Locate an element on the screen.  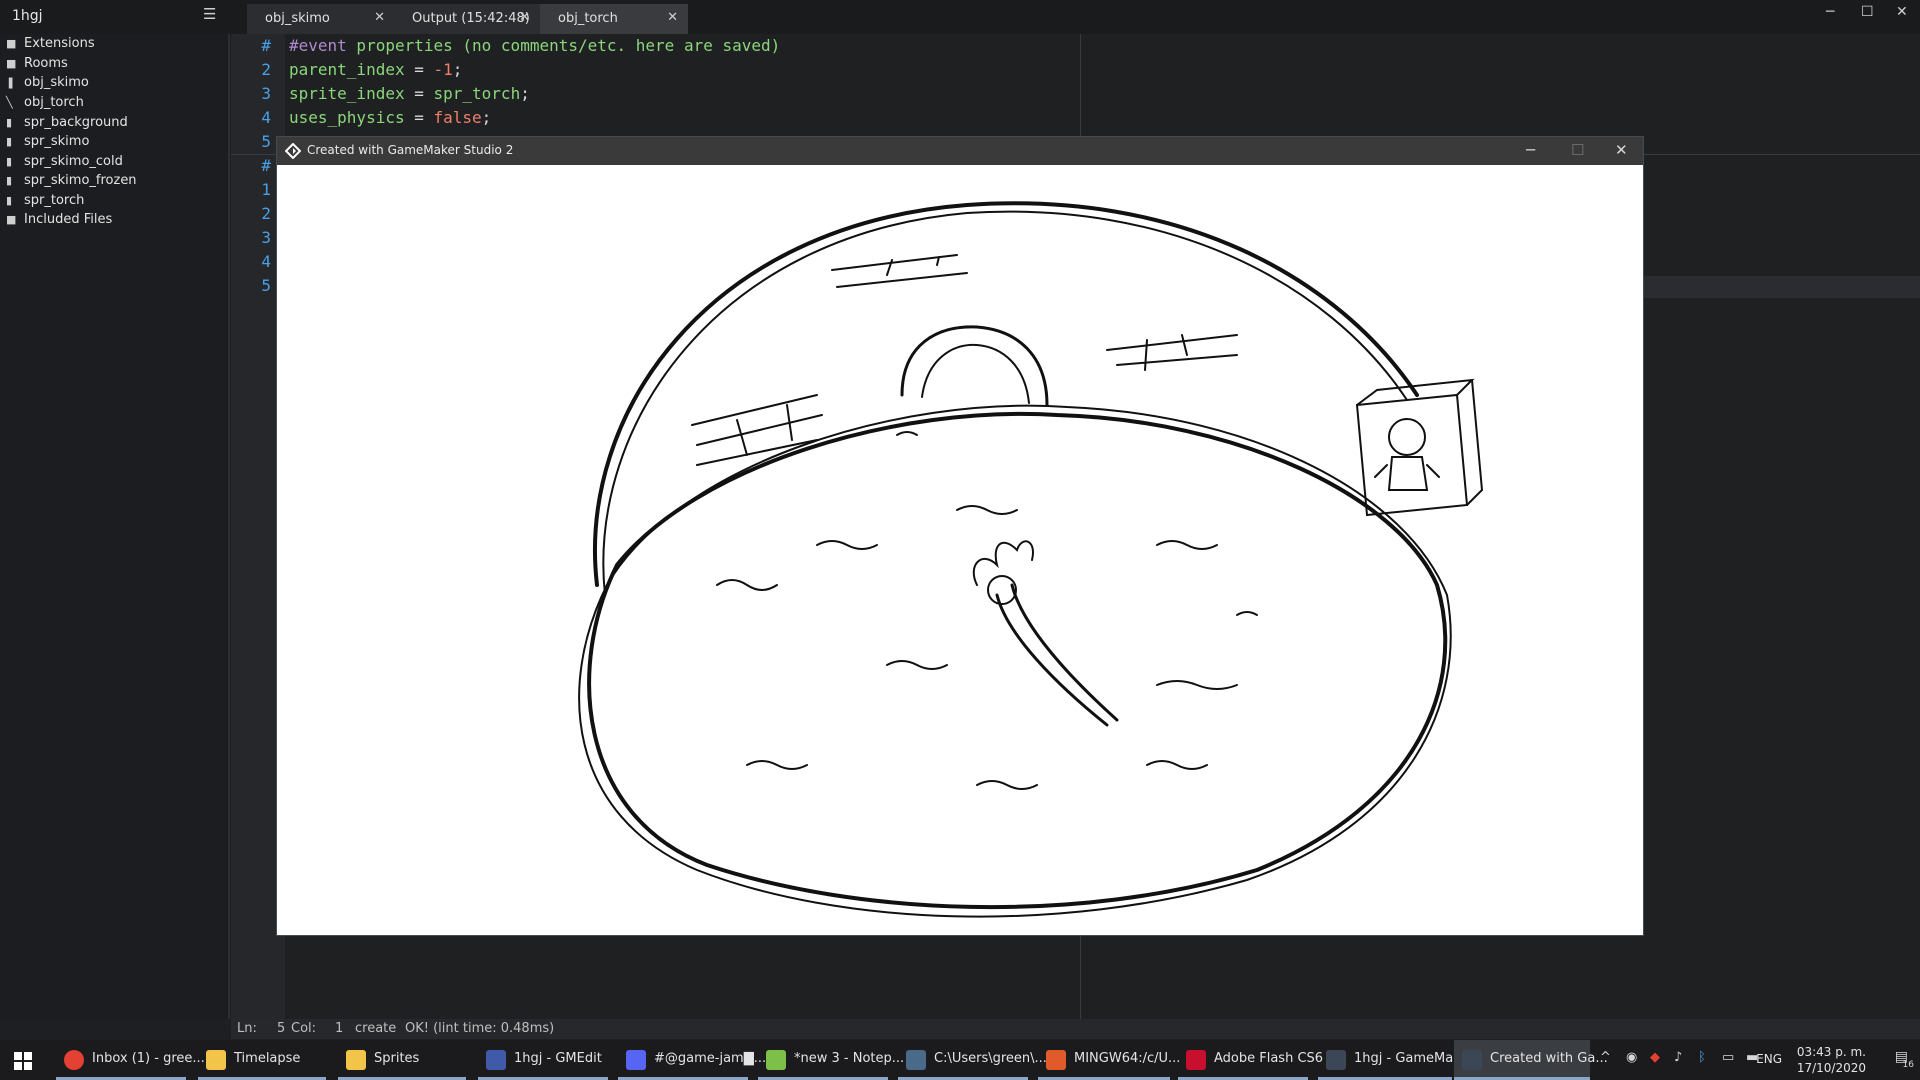
code-line: sprite_index = spr_torch; is located at coordinates (409, 93).